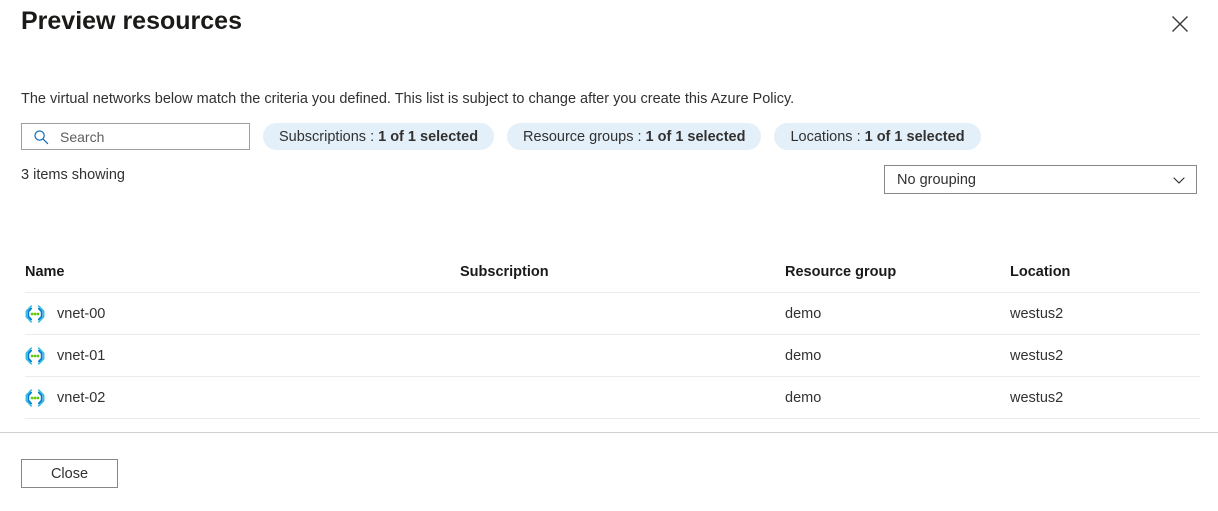 The image size is (1218, 511). I want to click on panel-header: Preview resources, so click(609, 28).